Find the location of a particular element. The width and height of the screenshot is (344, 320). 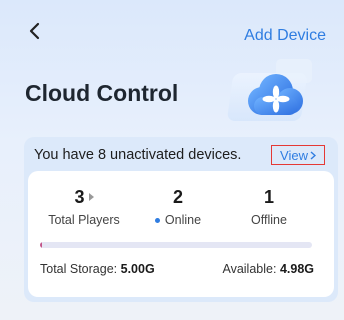

offline-label: Offline is located at coordinates (269, 220).